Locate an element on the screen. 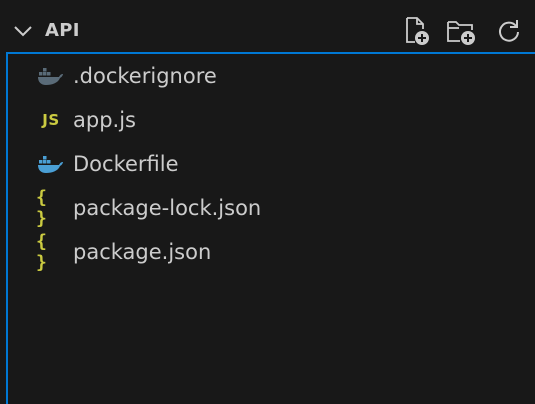 The width and height of the screenshot is (535, 404). file-name: app.js is located at coordinates (104, 120).